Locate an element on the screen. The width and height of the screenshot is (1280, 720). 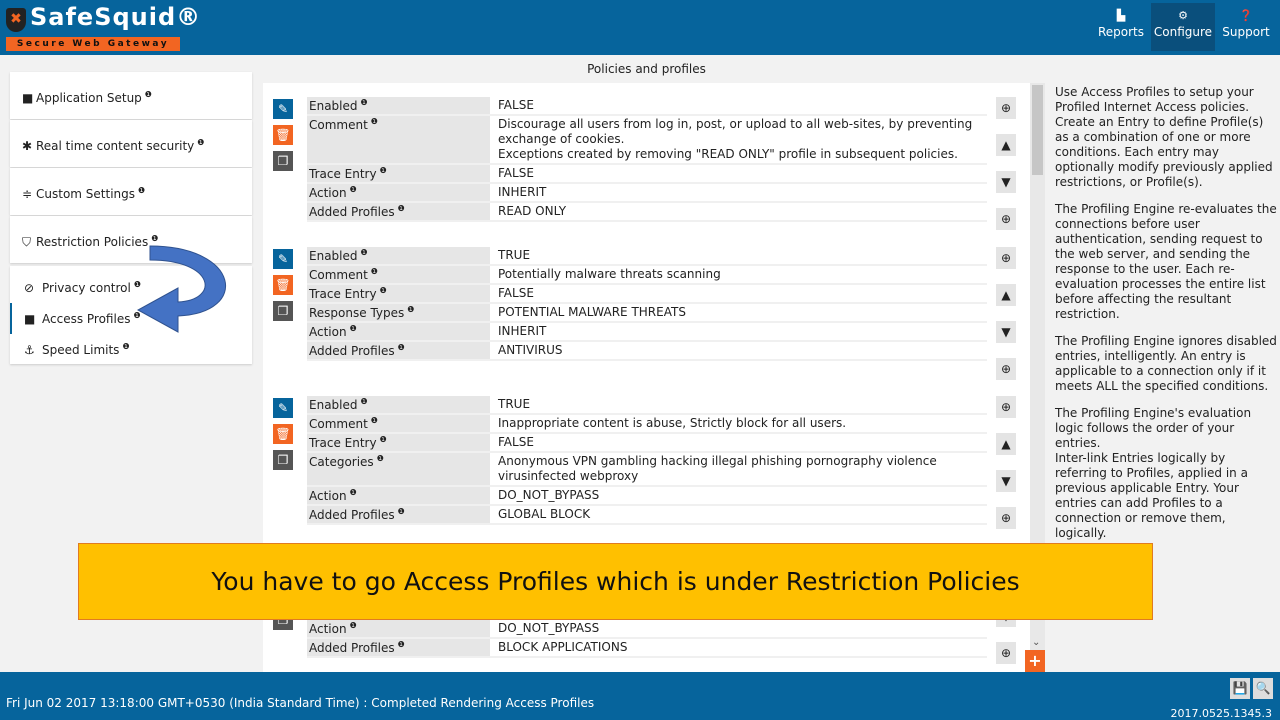
field-row: Enabled ❶ FALSE is located at coordinates (647, 106).